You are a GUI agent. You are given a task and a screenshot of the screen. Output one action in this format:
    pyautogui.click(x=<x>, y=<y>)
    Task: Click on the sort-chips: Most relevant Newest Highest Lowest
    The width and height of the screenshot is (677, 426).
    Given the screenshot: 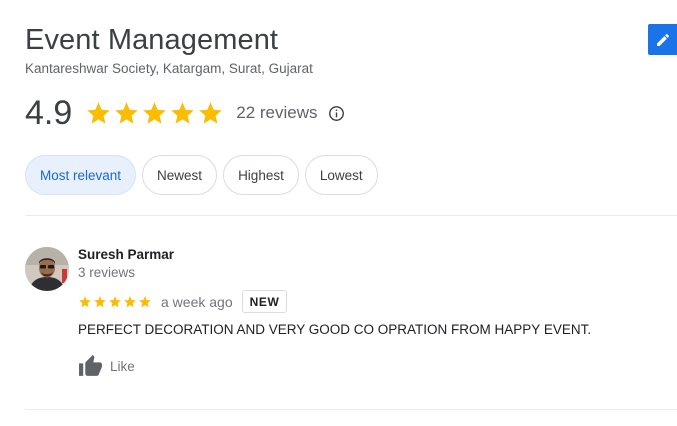 What is the action you would take?
    pyautogui.click(x=201, y=175)
    